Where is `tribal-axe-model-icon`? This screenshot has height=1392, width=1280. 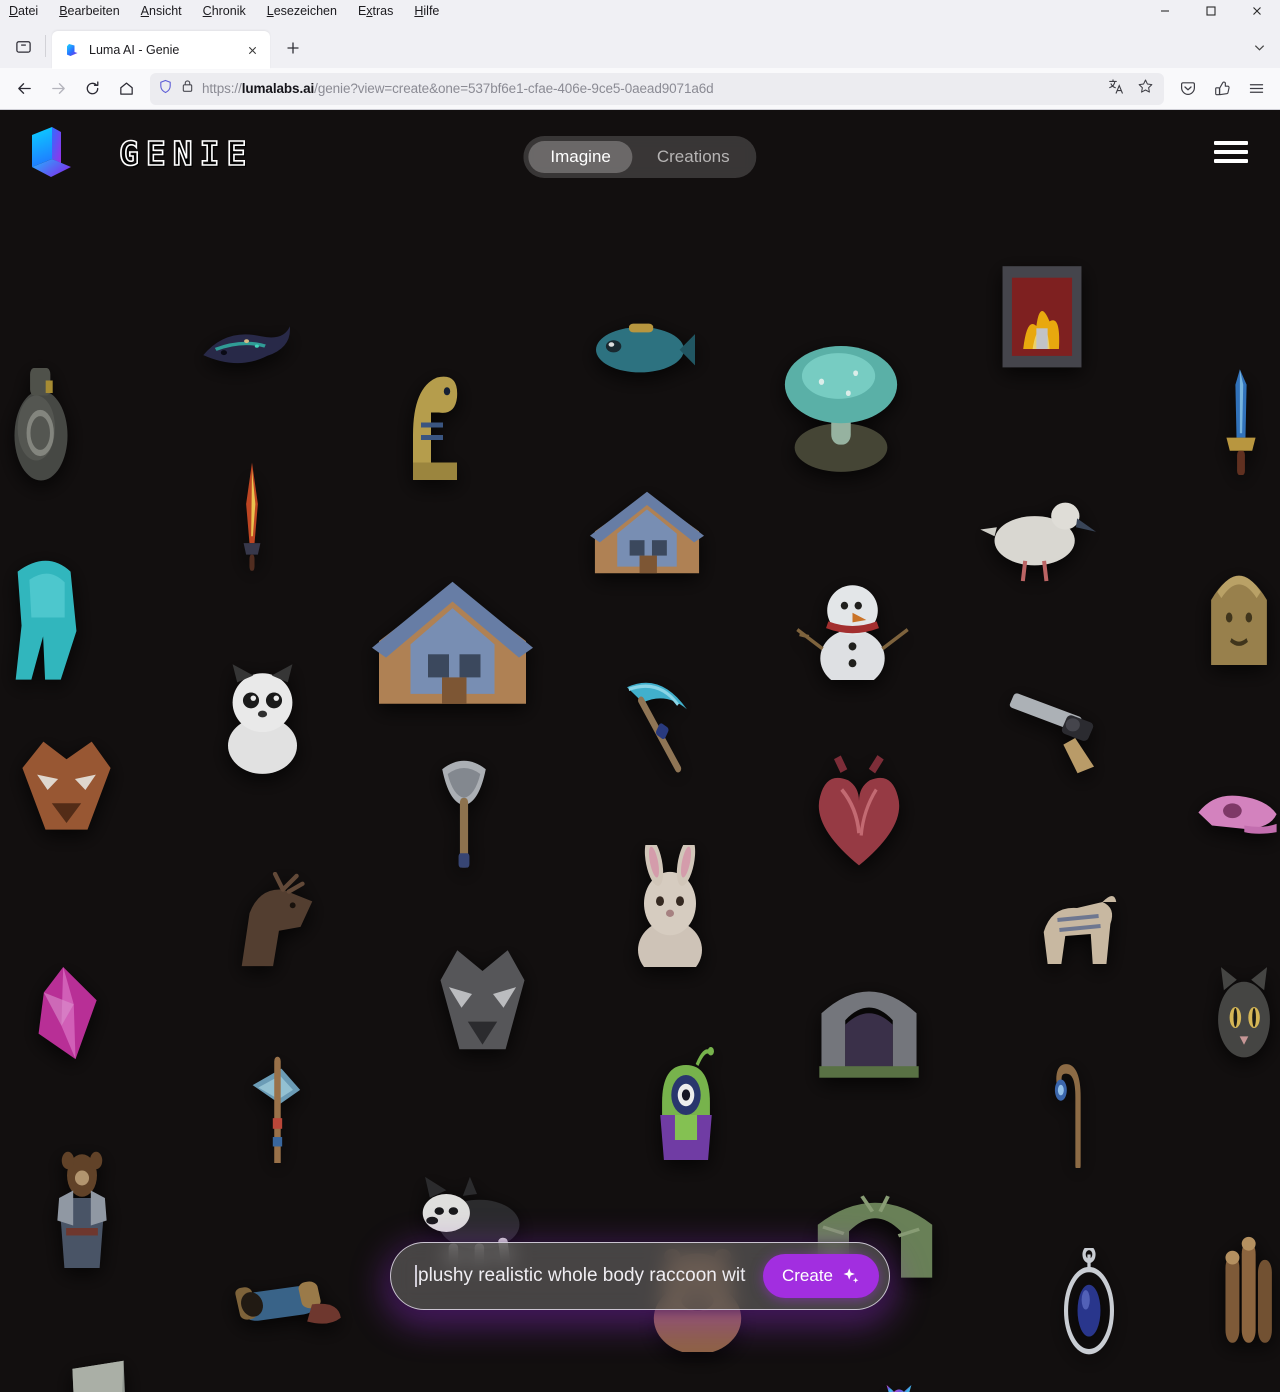 tribal-axe-model-icon is located at coordinates (276, 1114).